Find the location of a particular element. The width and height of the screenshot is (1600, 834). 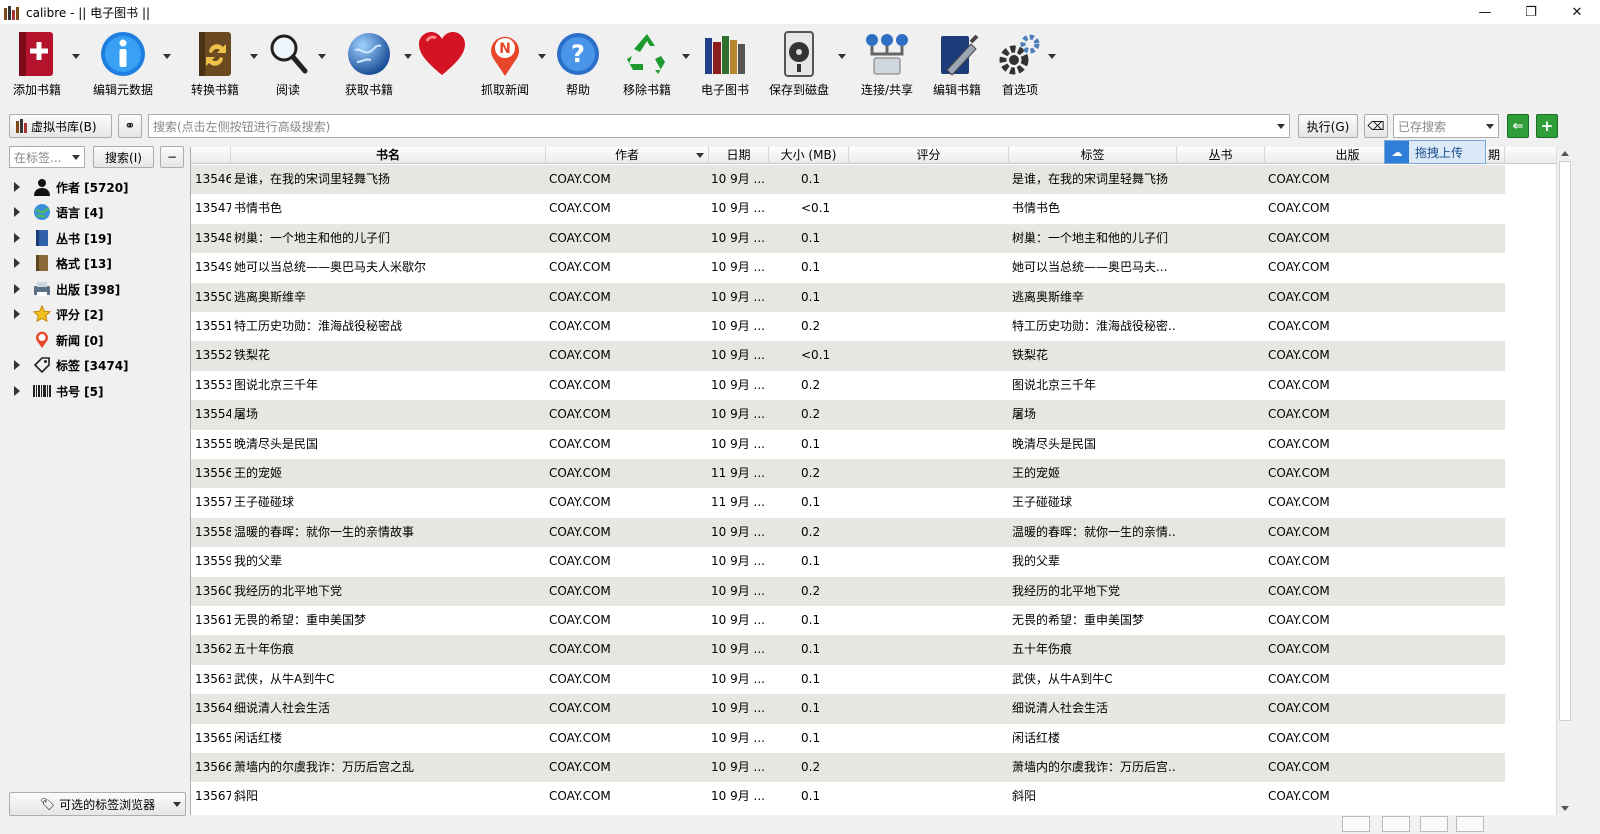

layout-list-button is located at coordinates (1356, 824).